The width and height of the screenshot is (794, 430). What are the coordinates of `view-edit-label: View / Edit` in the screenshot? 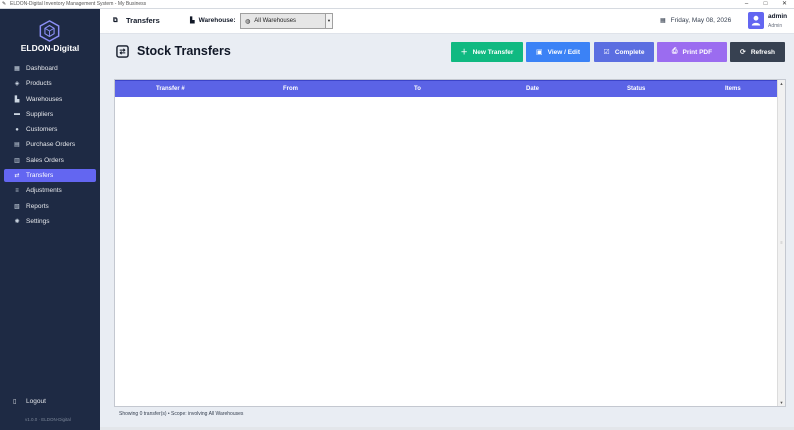 It's located at (563, 52).